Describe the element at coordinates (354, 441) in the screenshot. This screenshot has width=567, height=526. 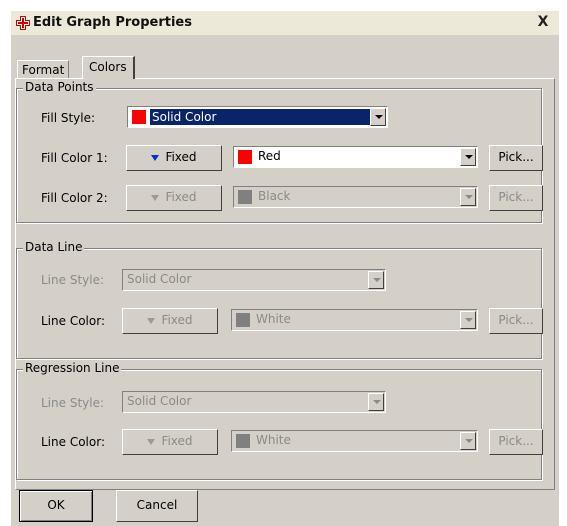
I see `regression-line-color-select: White` at that location.